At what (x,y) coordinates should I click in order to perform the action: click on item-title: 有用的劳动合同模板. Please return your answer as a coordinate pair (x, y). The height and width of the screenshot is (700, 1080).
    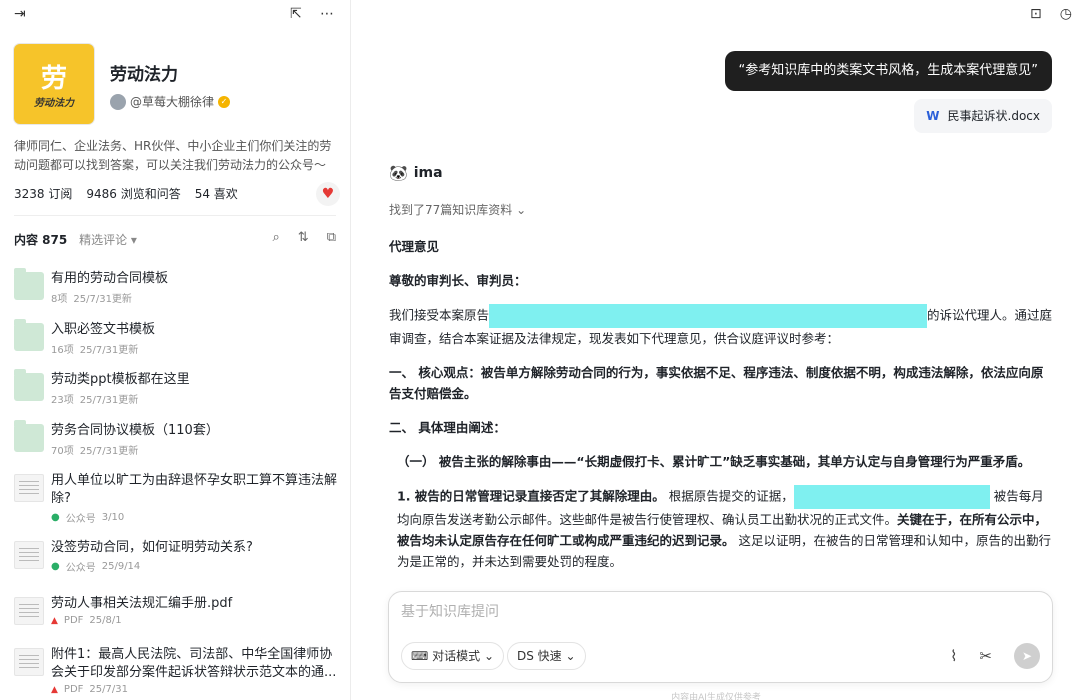
    Looking at the image, I should click on (110, 278).